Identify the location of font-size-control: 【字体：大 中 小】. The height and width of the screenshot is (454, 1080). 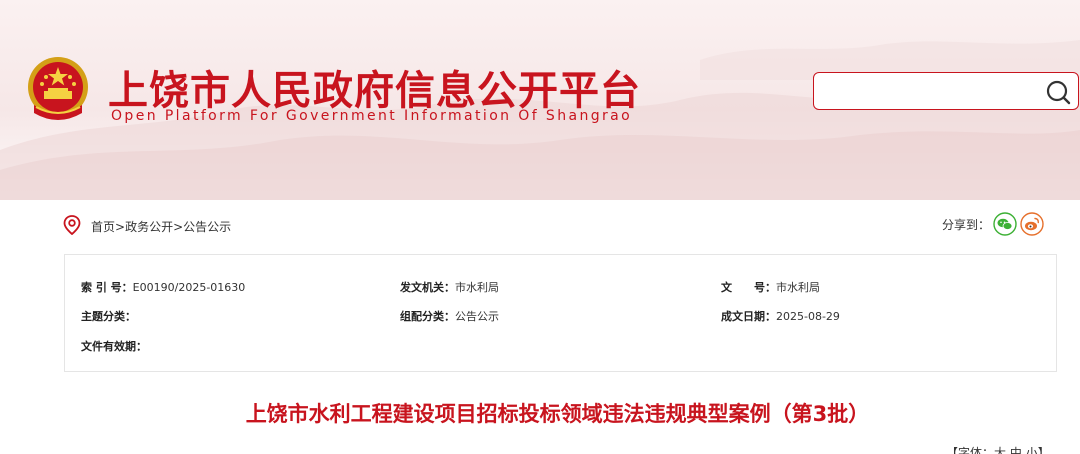
(998, 449).